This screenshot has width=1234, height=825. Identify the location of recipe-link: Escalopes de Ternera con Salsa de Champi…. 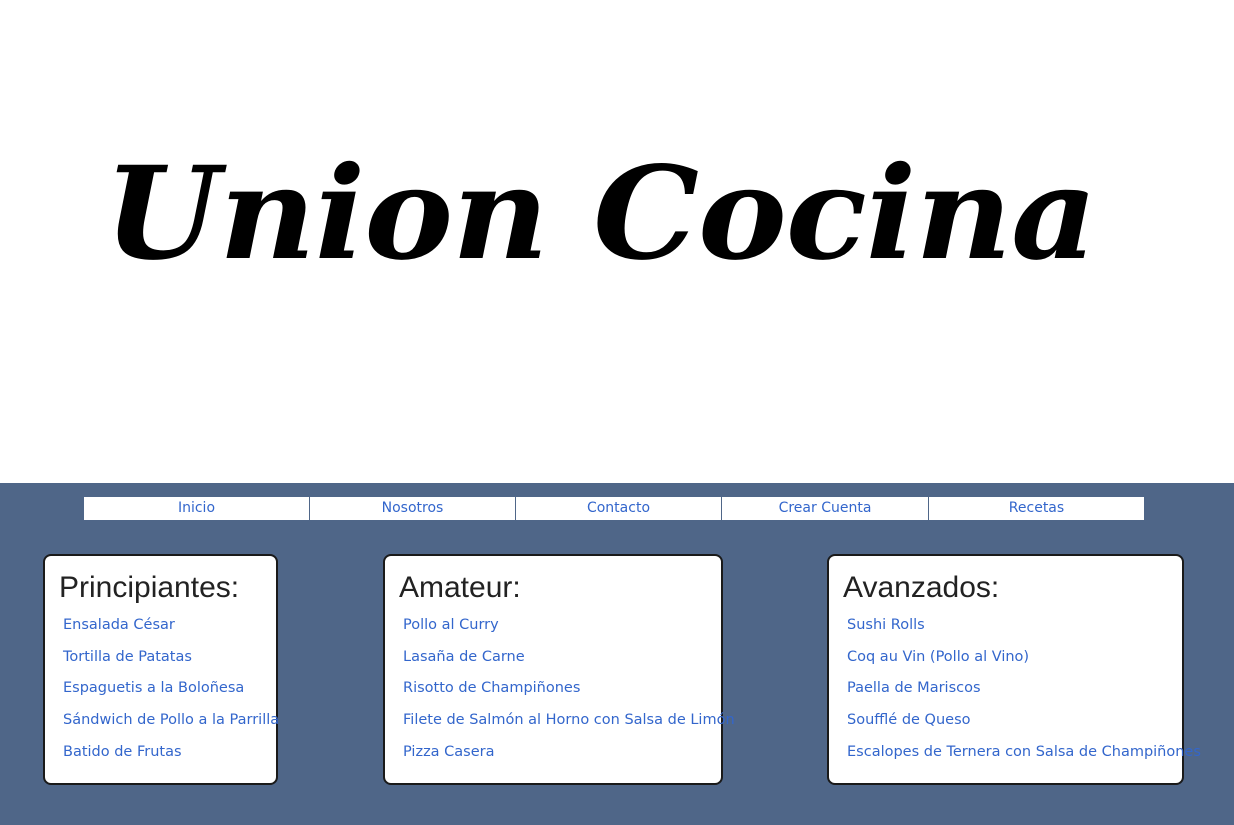
(1024, 753).